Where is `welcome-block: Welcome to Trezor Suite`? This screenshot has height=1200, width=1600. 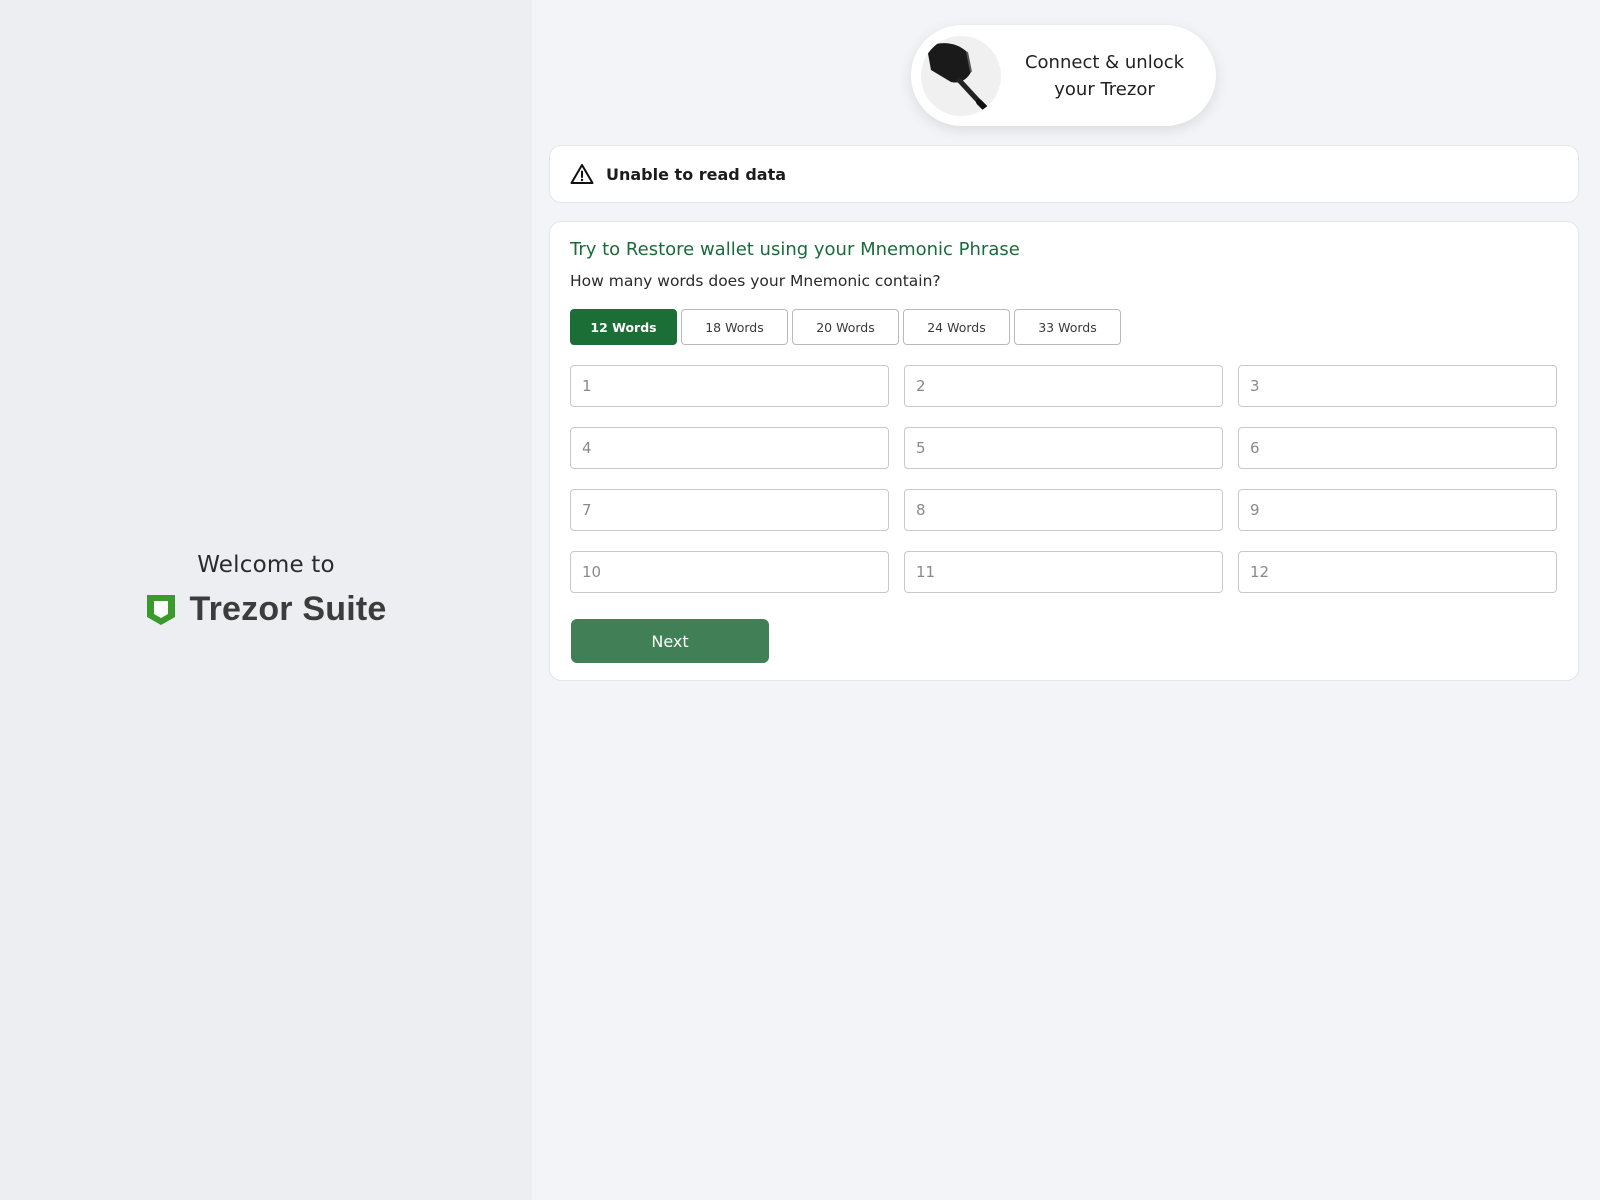
welcome-block: Welcome to Trezor Suite is located at coordinates (266, 590).